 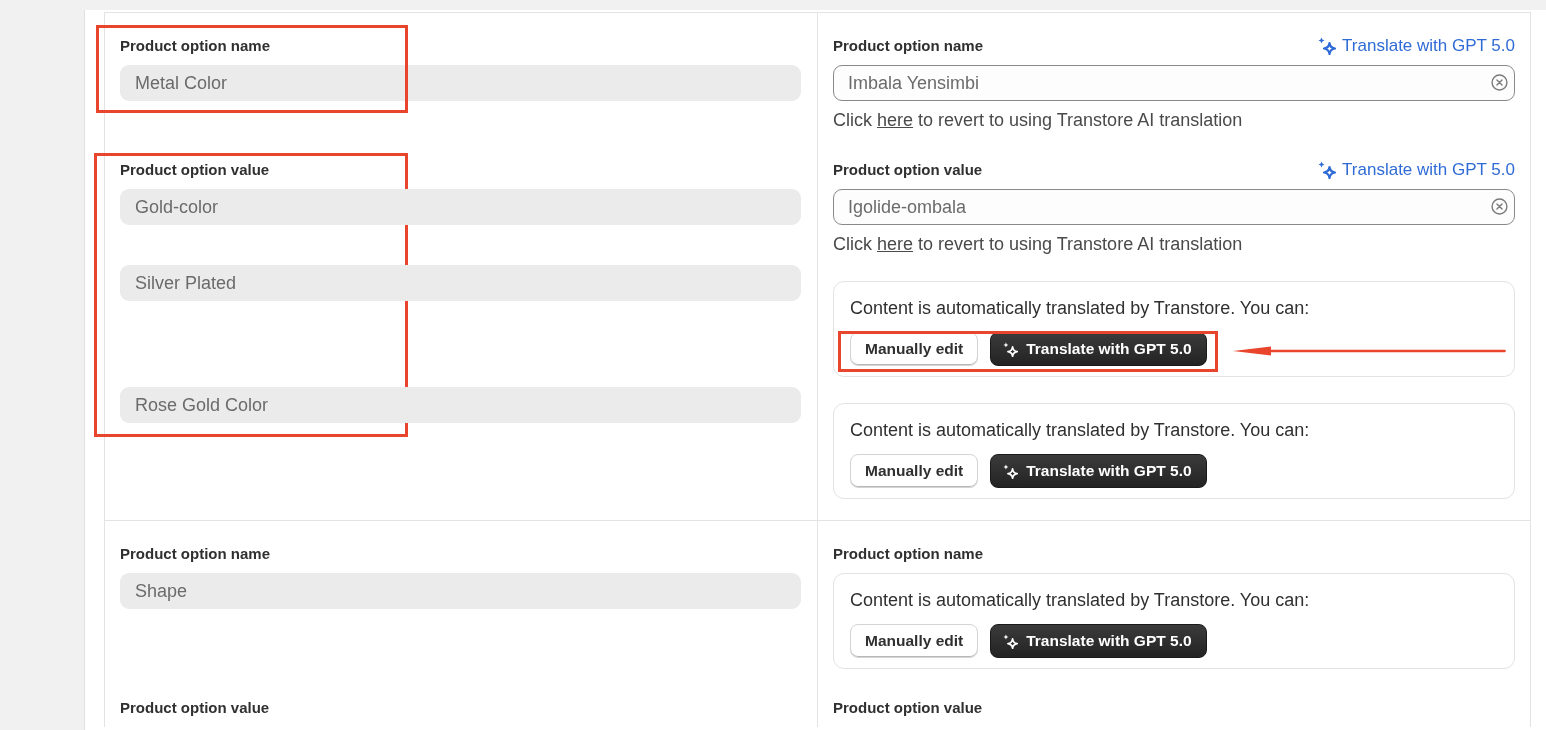 What do you see at coordinates (460, 83) in the screenshot?
I see `source-text-field: Metal Color` at bounding box center [460, 83].